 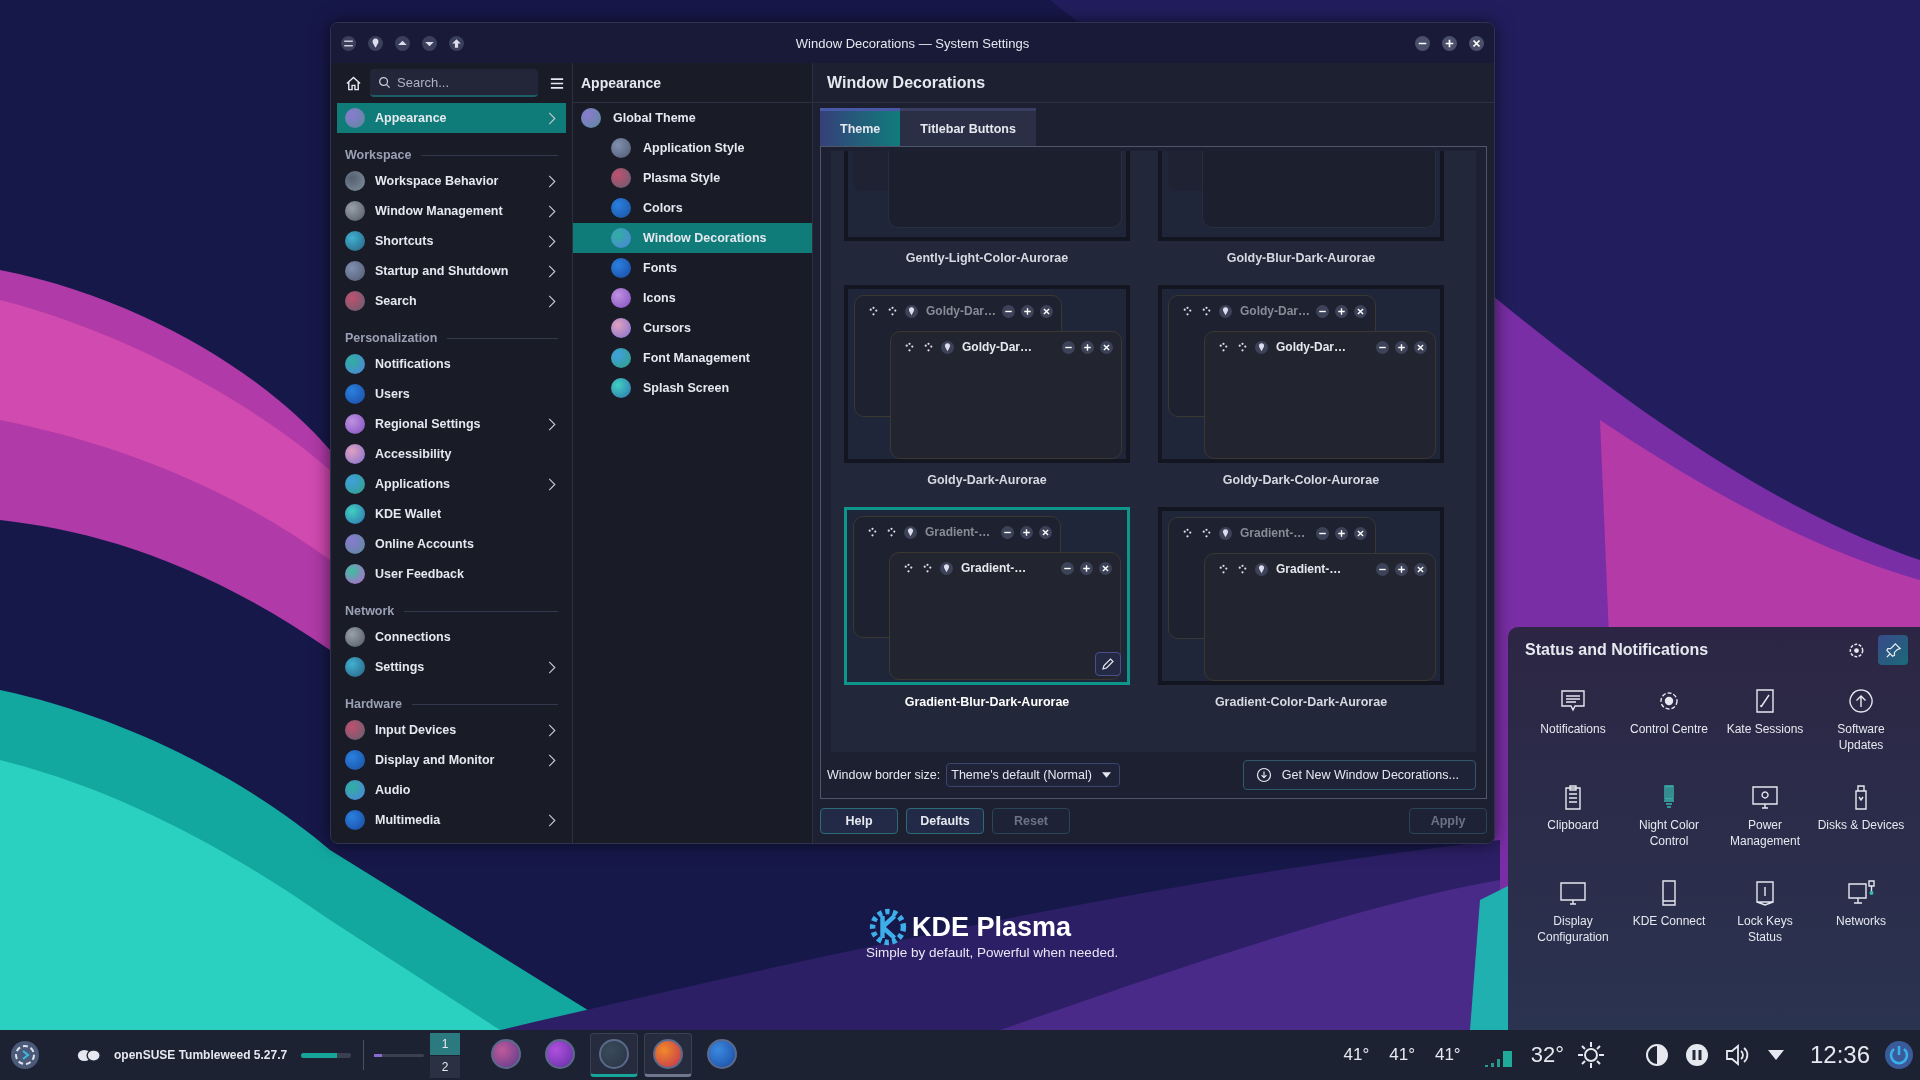 I want to click on subnav-item: Fonts, so click(x=692, y=268).